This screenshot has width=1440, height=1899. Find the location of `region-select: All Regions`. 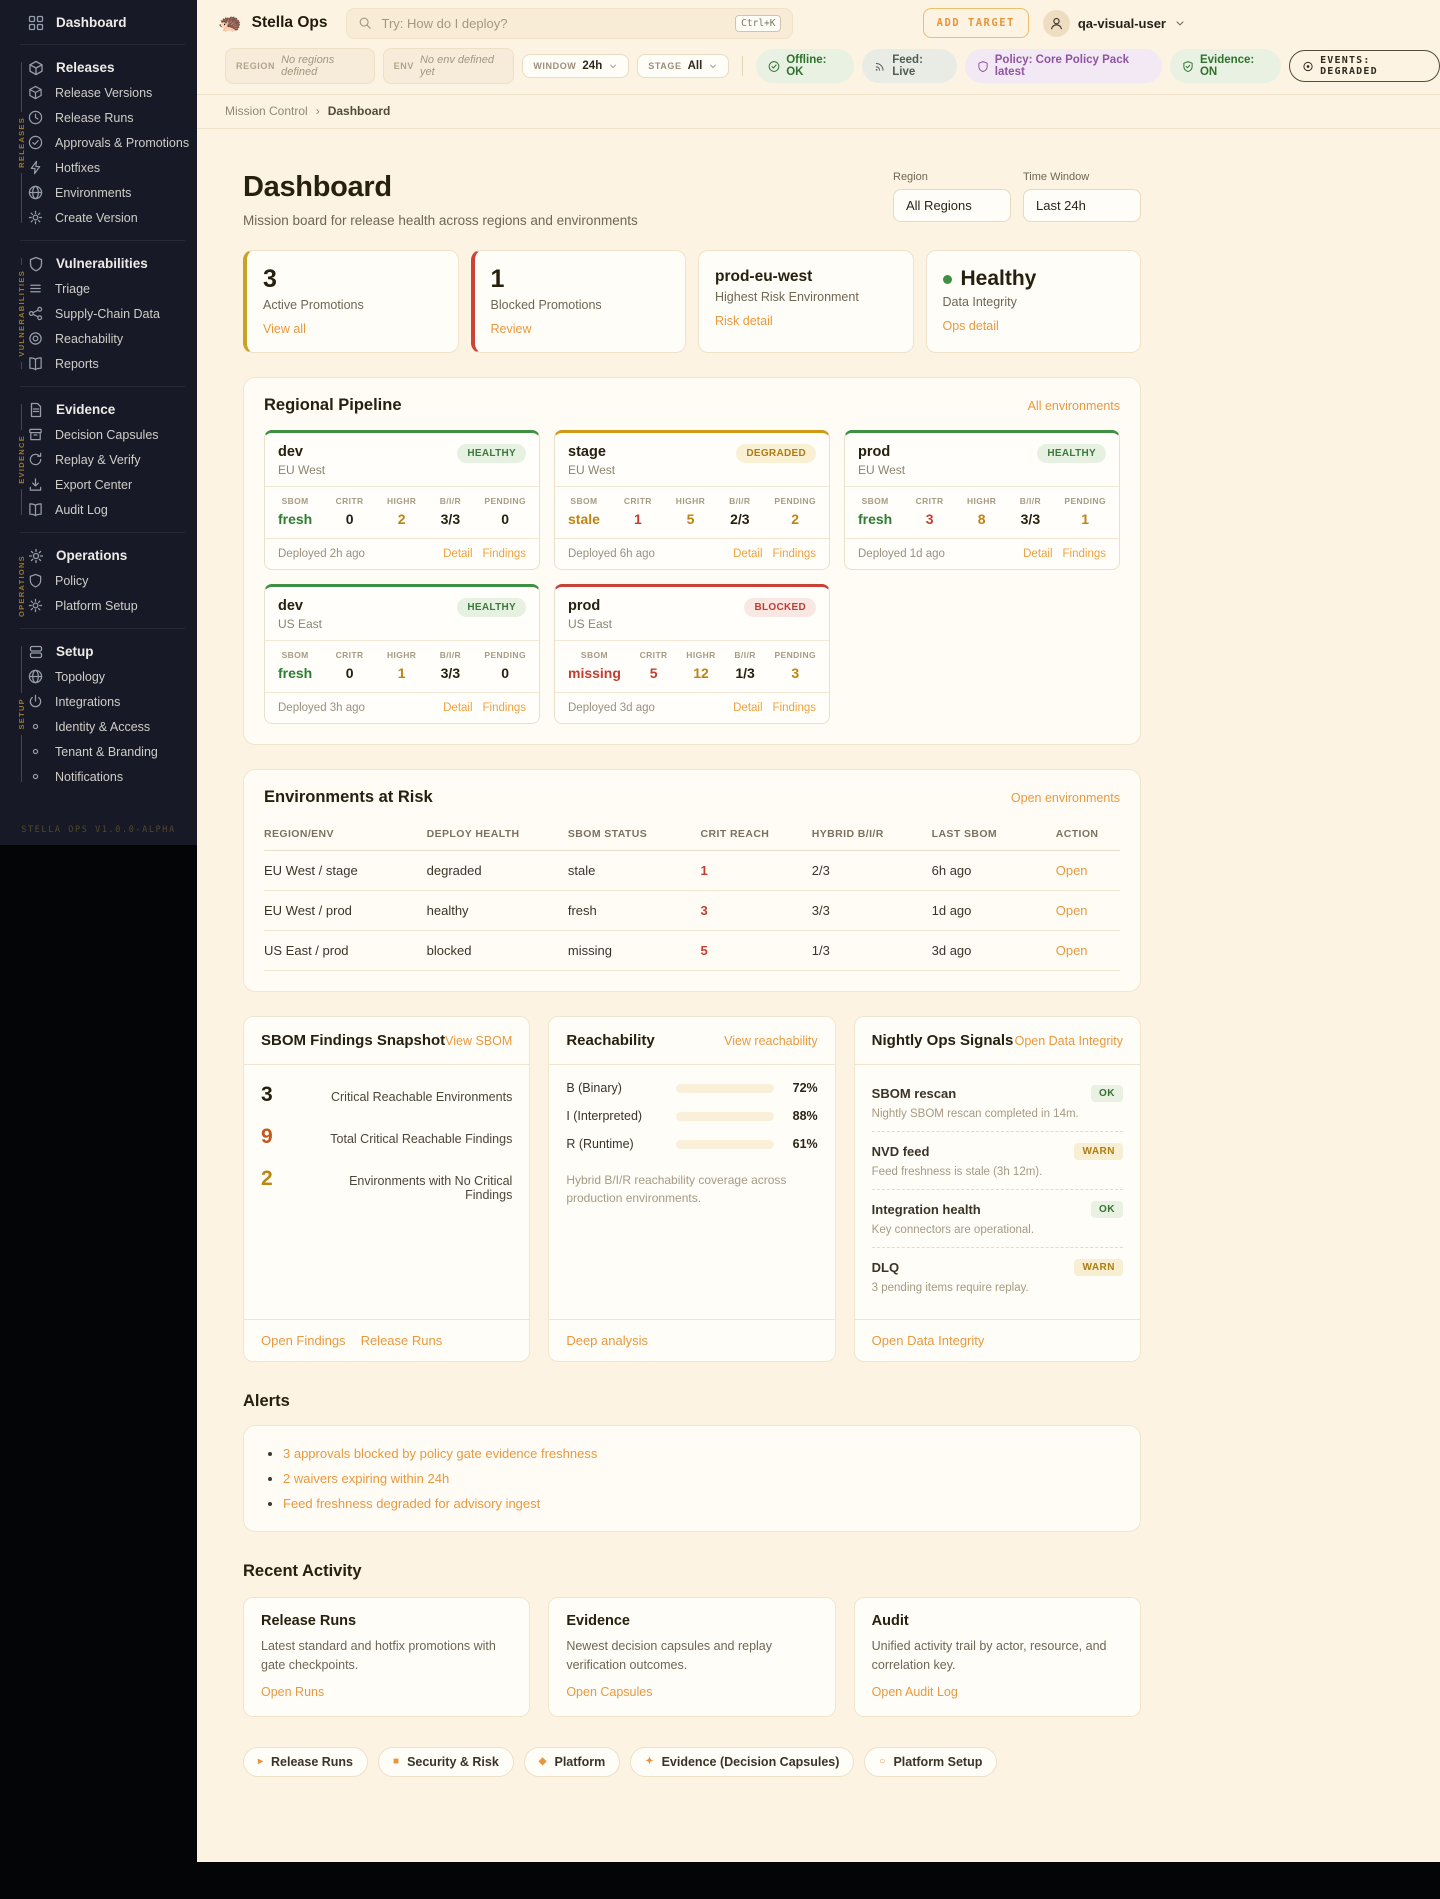

region-select: All Regions is located at coordinates (952, 205).